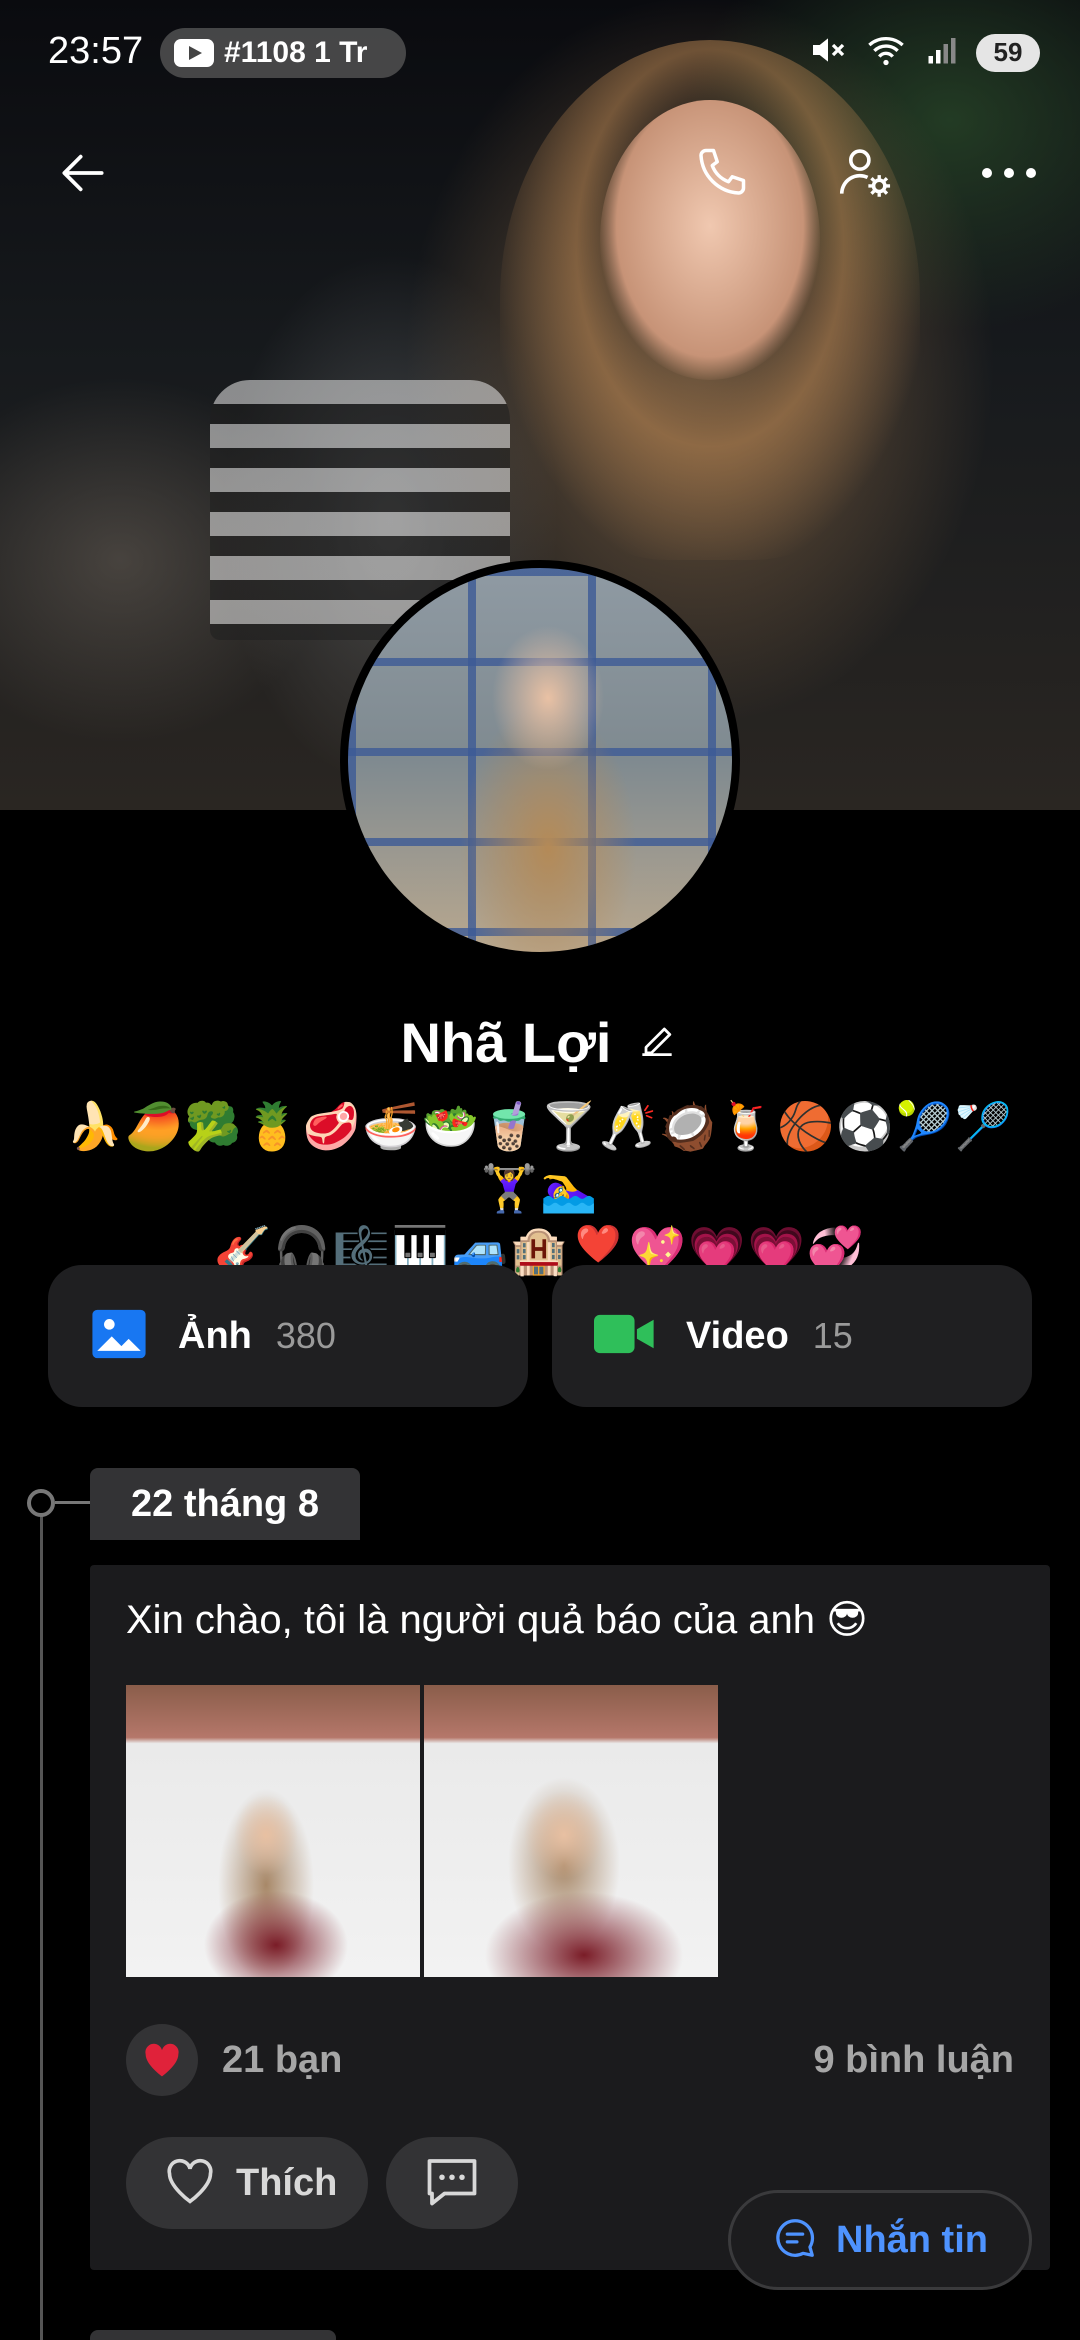 The image size is (1080, 2340). I want to click on profile-bio: 🍌🥭🥦🍍🥩🍜🥗🧋🍸🥂🥥🍹🏀⚽🎾🏸🏋‍♀️🏊‍♀️ 🎸🎧🎼🎹🚙🏨❣️💖💗💗💞, so click(540, 1188).